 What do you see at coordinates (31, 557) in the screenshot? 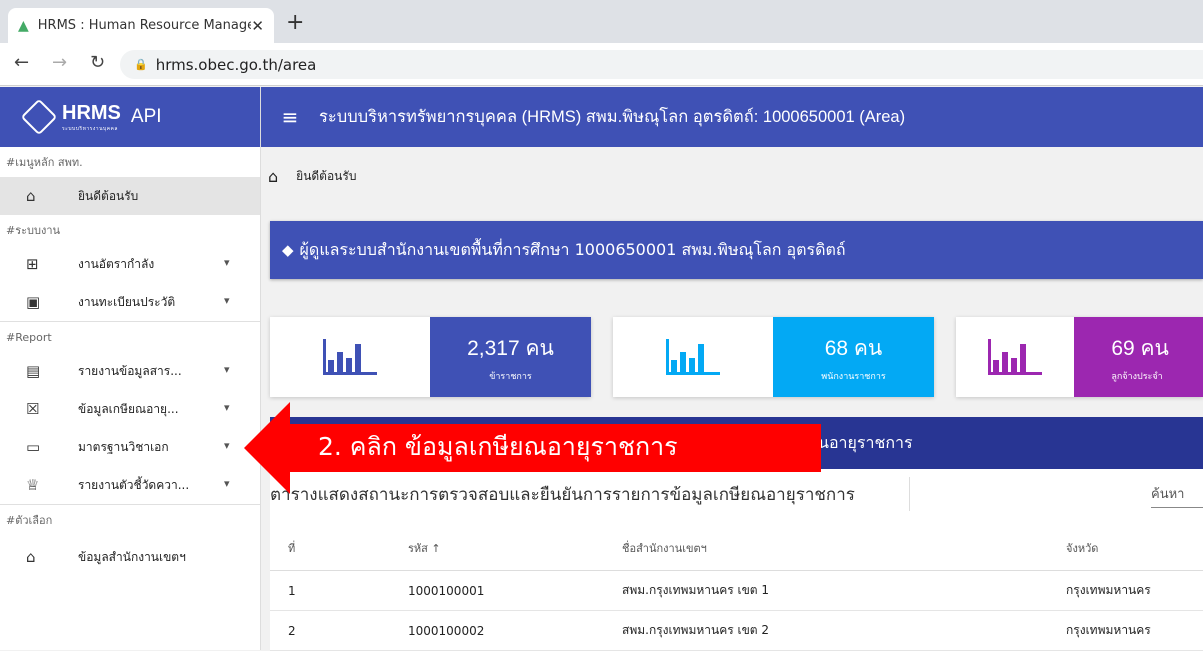
I see `office-building-icon: ⌂` at bounding box center [31, 557].